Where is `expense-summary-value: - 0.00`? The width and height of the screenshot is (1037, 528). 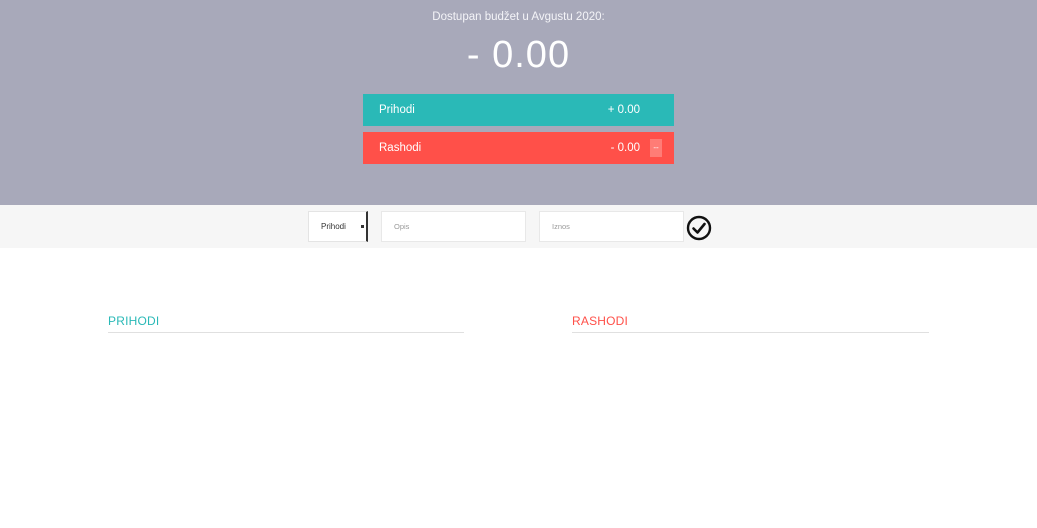 expense-summary-value: - 0.00 is located at coordinates (625, 148).